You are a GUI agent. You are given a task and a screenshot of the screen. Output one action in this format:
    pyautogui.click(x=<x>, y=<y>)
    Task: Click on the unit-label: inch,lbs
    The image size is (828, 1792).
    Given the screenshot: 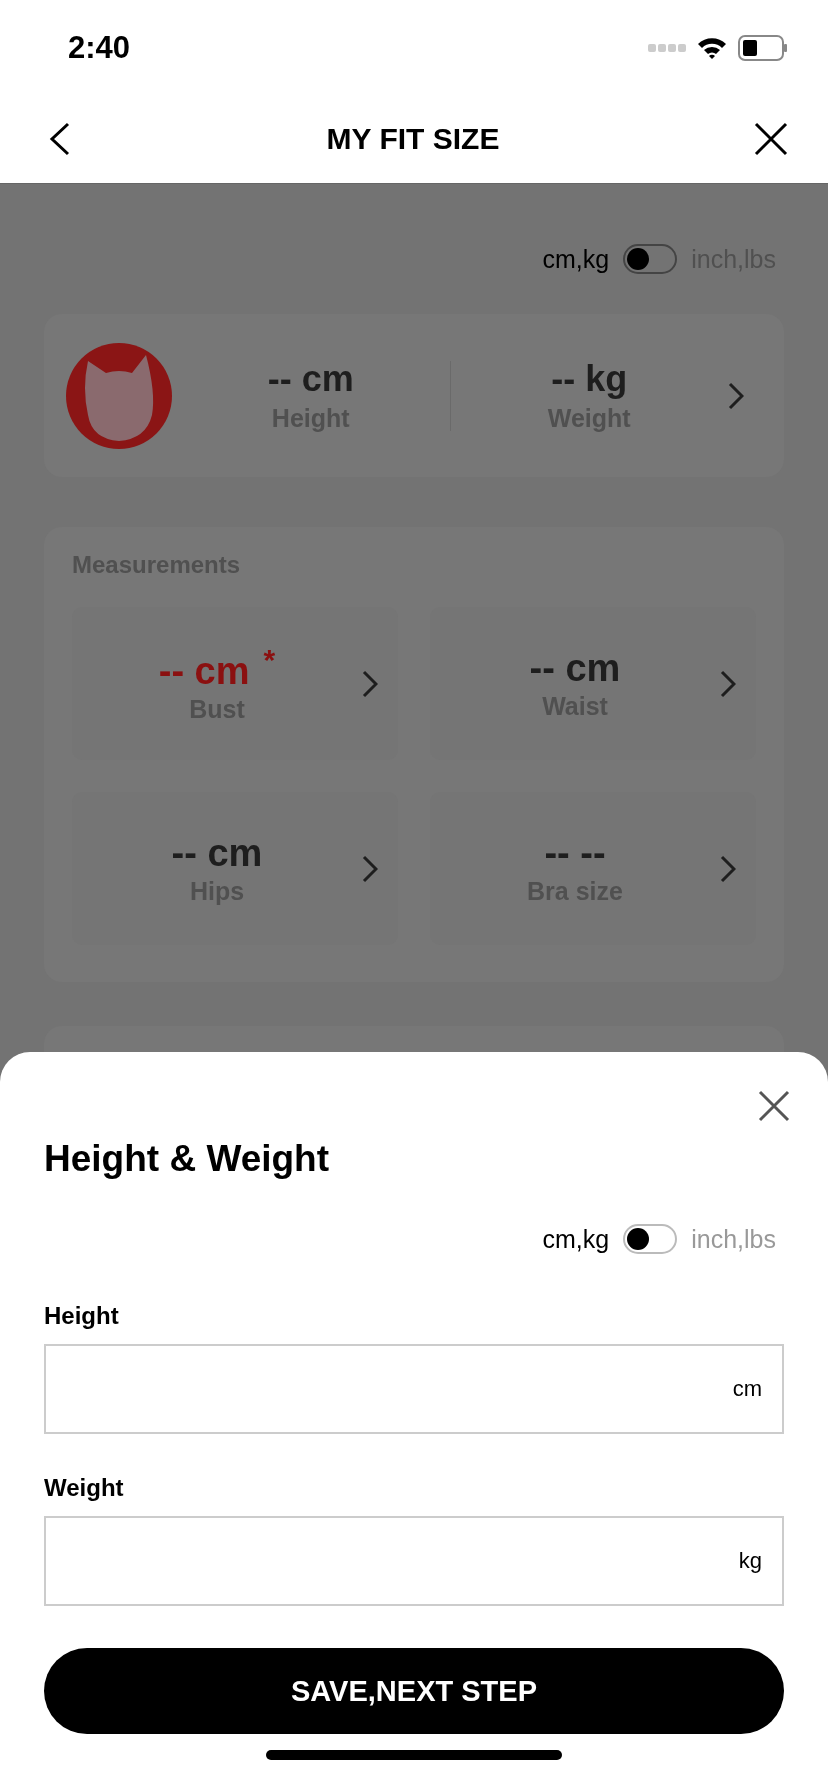 What is the action you would take?
    pyautogui.click(x=733, y=1239)
    